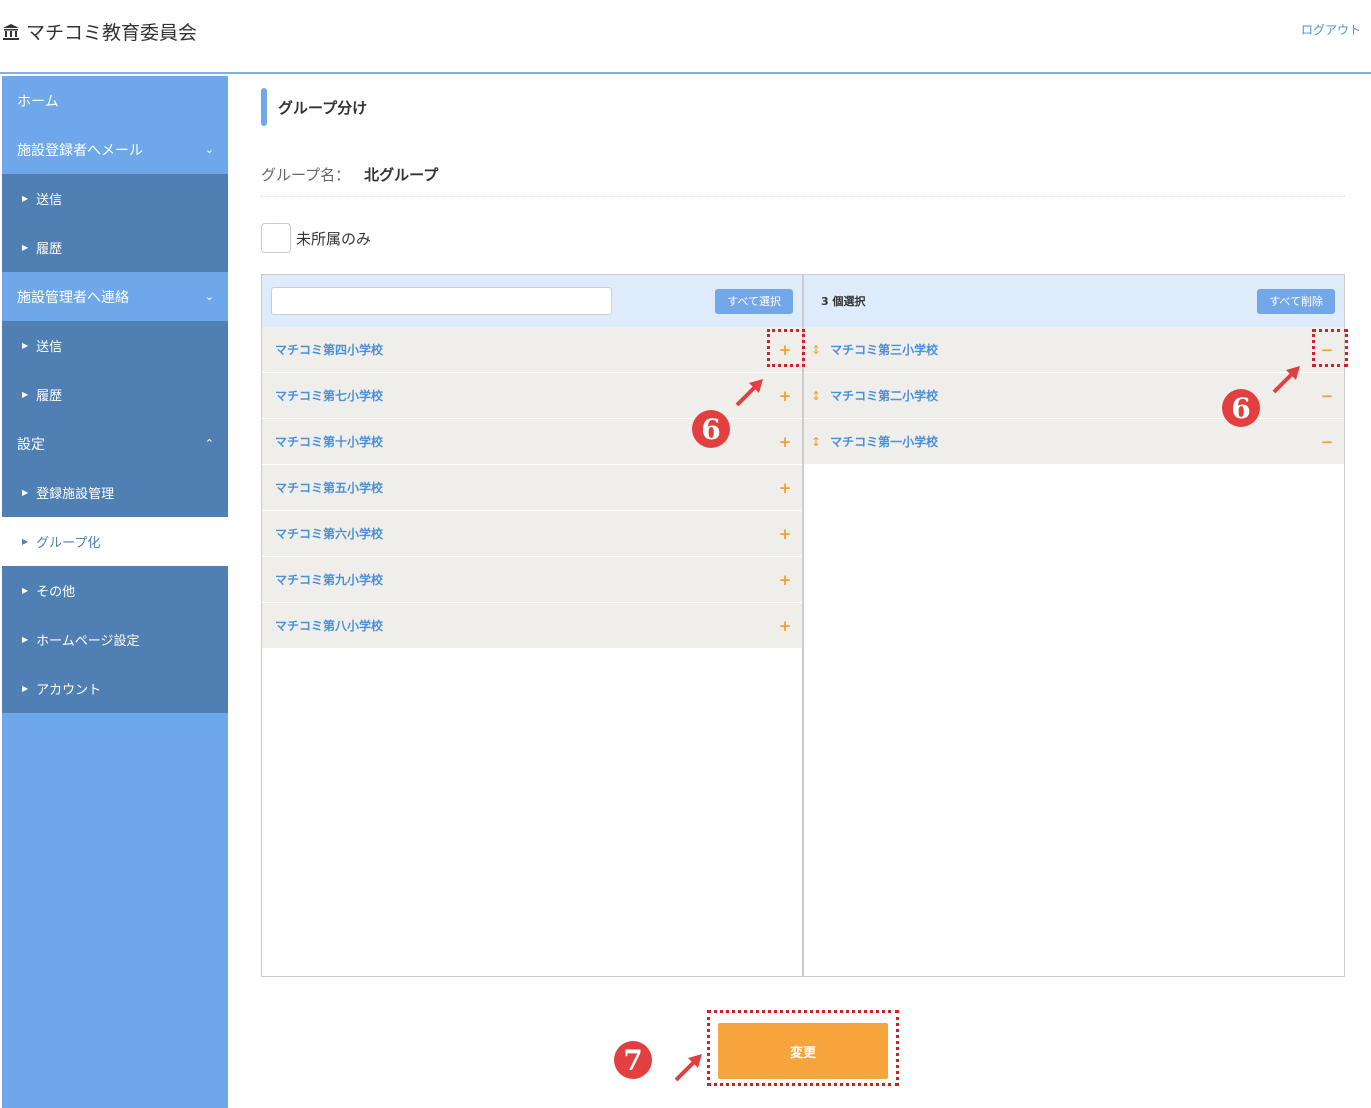 This screenshot has width=1371, height=1108. What do you see at coordinates (112, 33) in the screenshot?
I see `brand-title: マチコミ教育委員会` at bounding box center [112, 33].